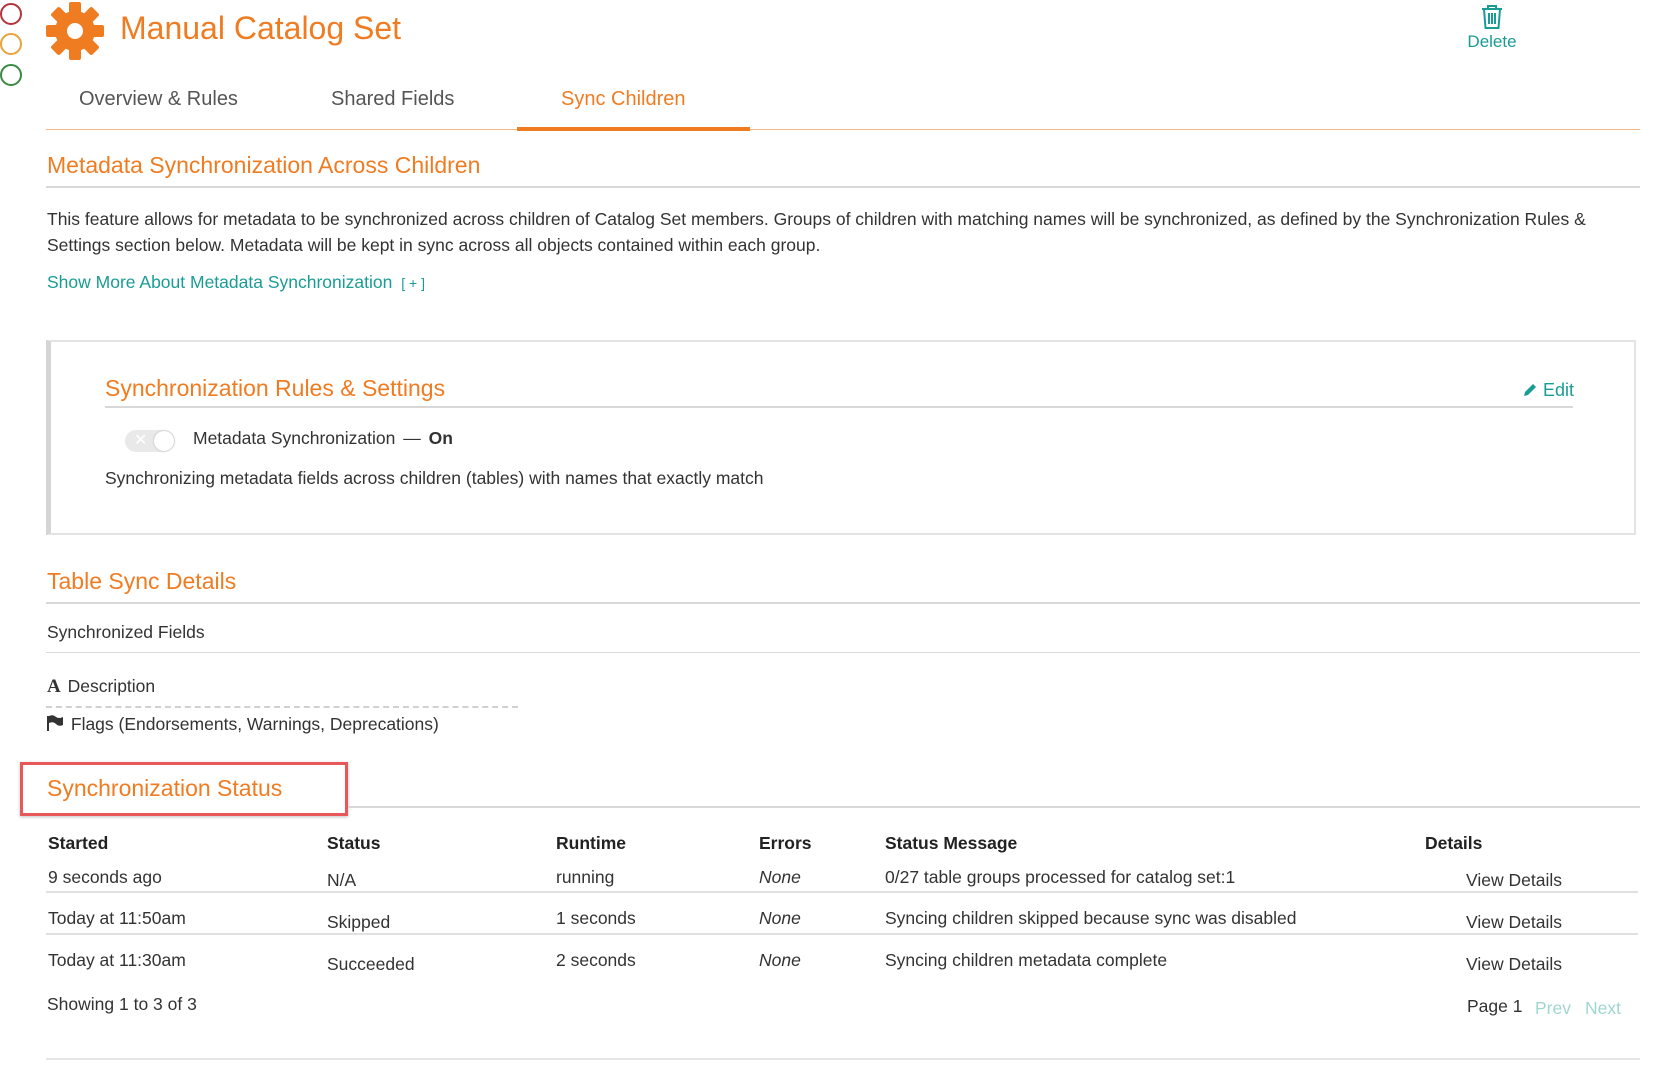  Describe the element at coordinates (74, 30) in the screenshot. I see `gear-icon` at that location.